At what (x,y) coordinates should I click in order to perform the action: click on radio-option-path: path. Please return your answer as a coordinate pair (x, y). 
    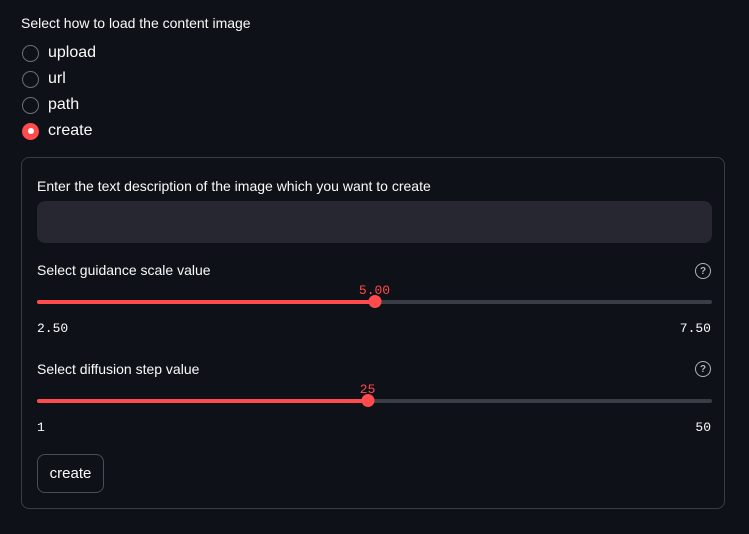
    Looking at the image, I should click on (59, 105).